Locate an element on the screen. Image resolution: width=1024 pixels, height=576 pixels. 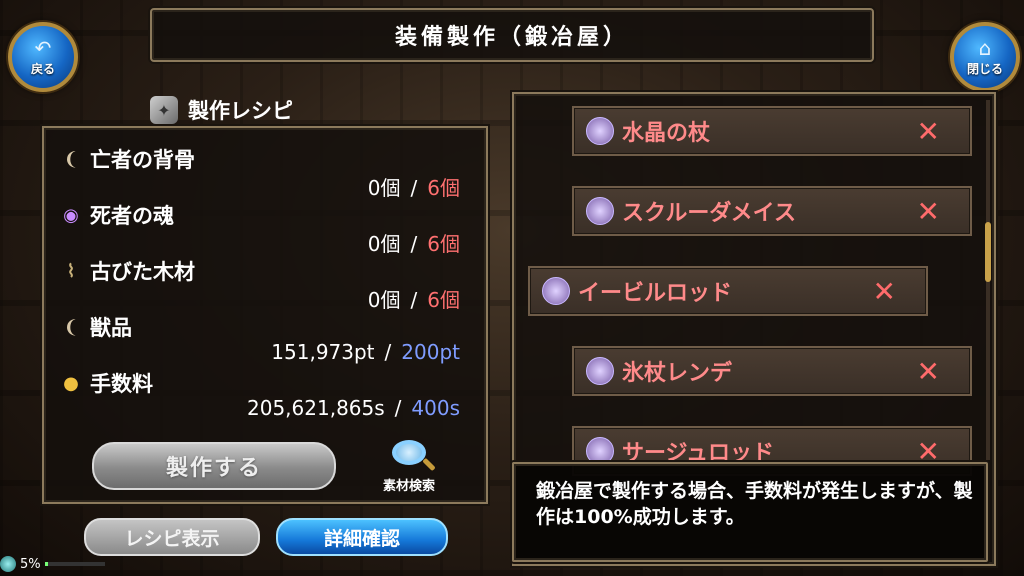
info-box: 鍛冶屋で製作する場合、手数料が発生しますが、製作は100%成功します。 is located at coordinates (750, 512).